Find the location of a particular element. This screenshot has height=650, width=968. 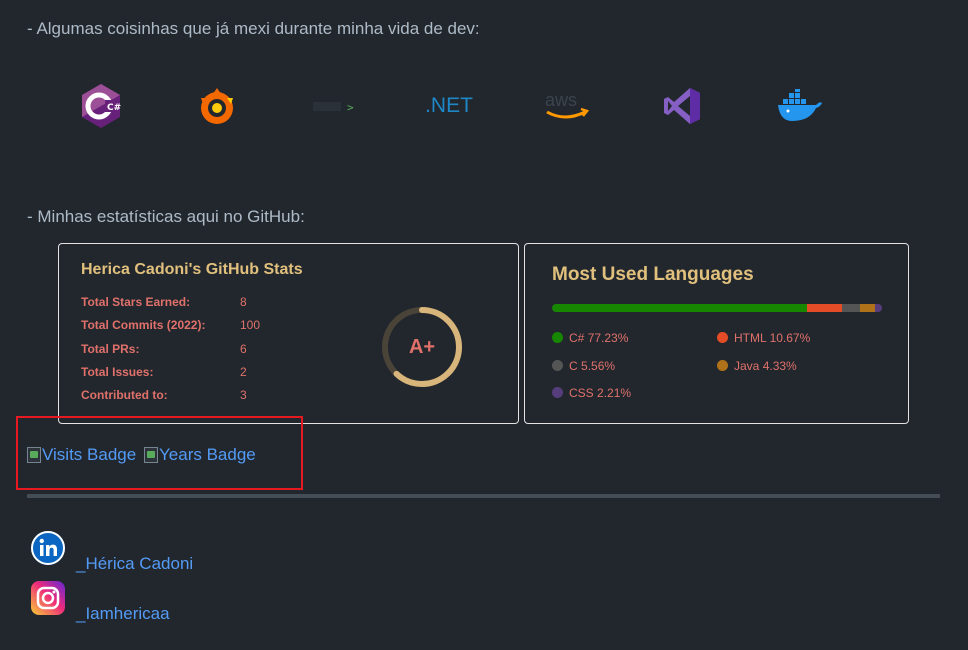

linkedin-link: _Hérica Cadoni is located at coordinates (134, 564).